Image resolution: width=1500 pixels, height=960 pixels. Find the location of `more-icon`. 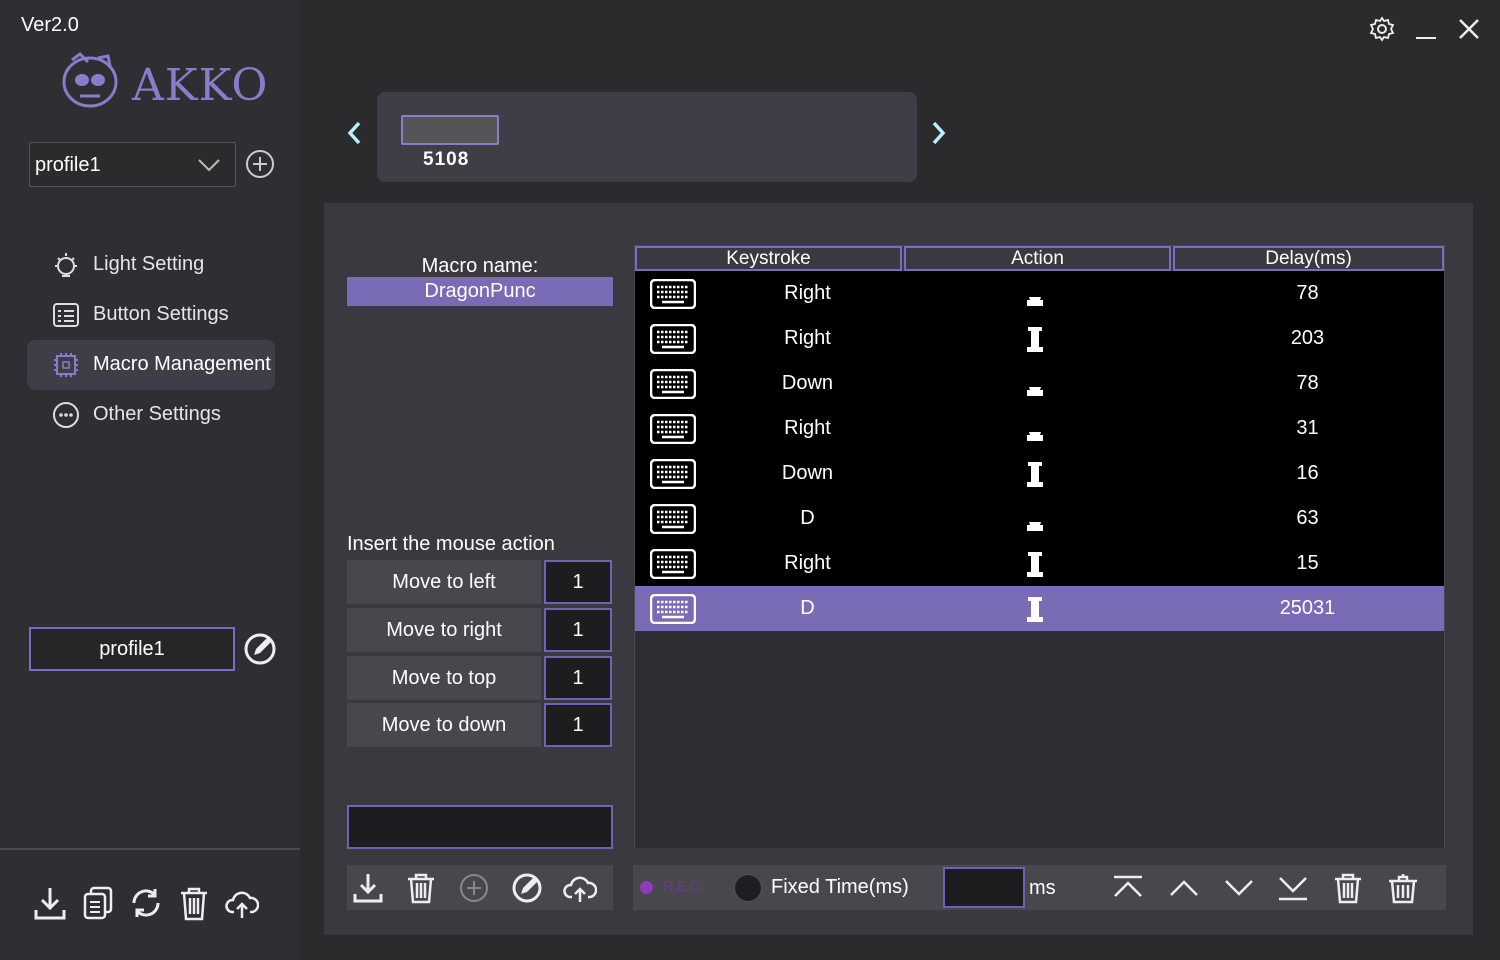

more-icon is located at coordinates (66, 415).